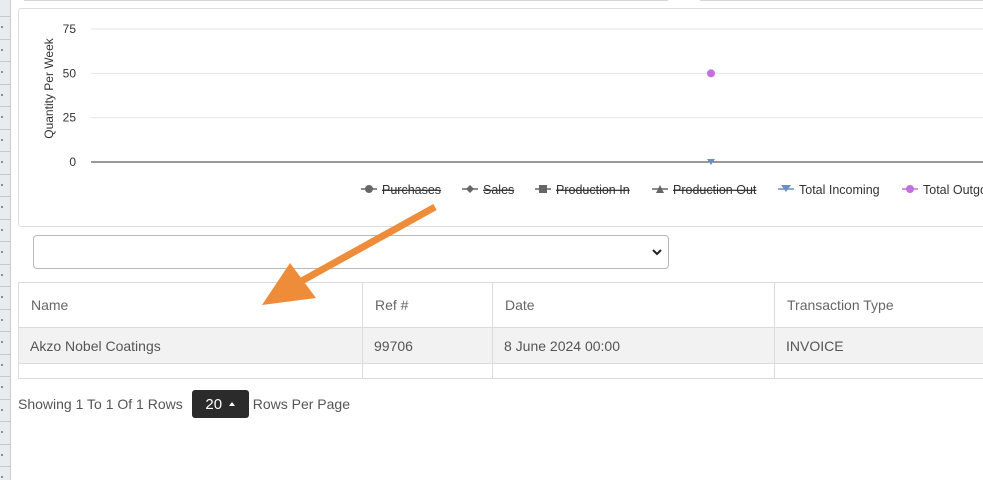  I want to click on data-point, so click(711, 73).